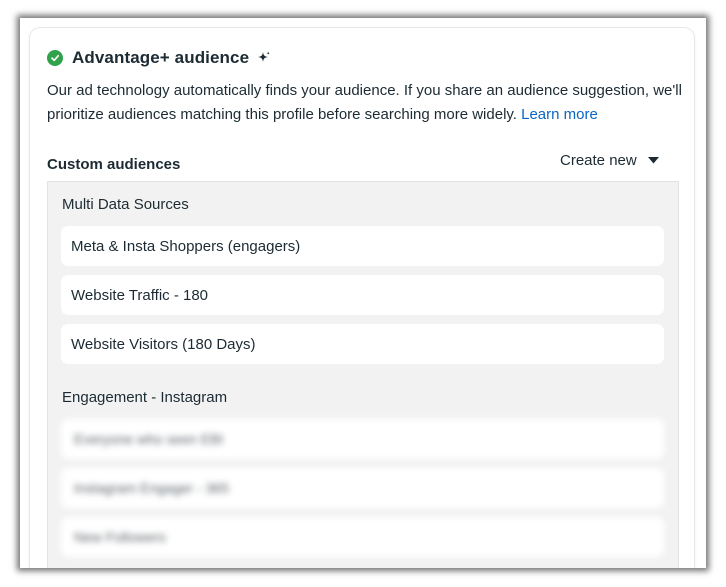  Describe the element at coordinates (362, 439) in the screenshot. I see `list-item: Everyone who seen EBI` at that location.